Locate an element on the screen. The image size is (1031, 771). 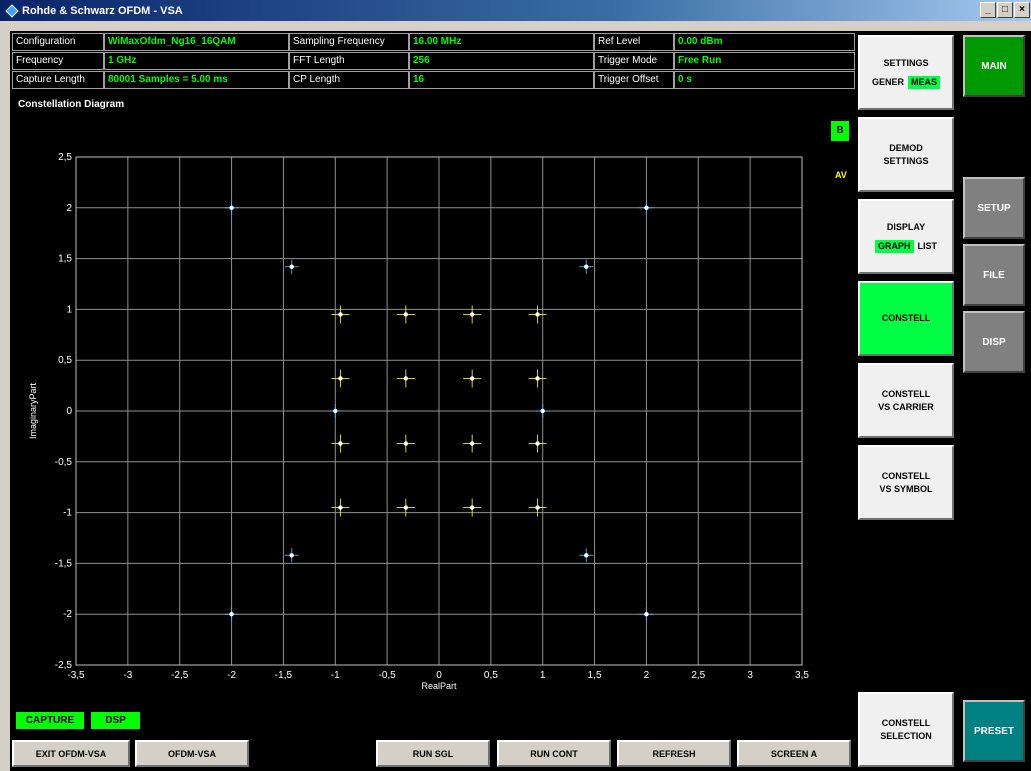
x-tick-label: 3 is located at coordinates (750, 675).